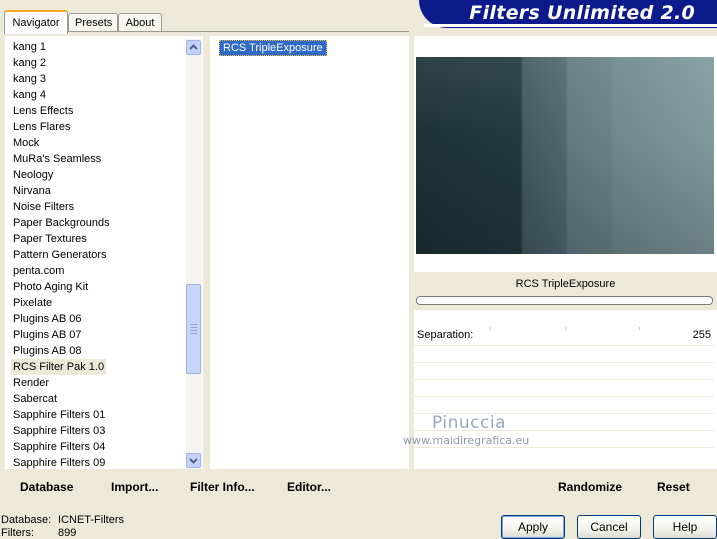  I want to click on cancel-button: Cancel, so click(609, 527).